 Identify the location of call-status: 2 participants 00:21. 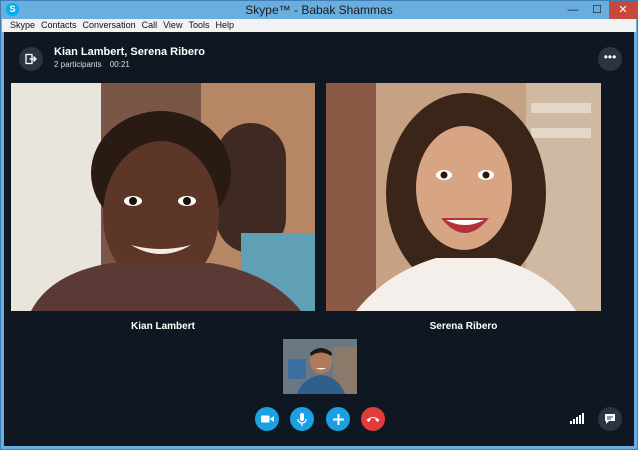
(95, 64).